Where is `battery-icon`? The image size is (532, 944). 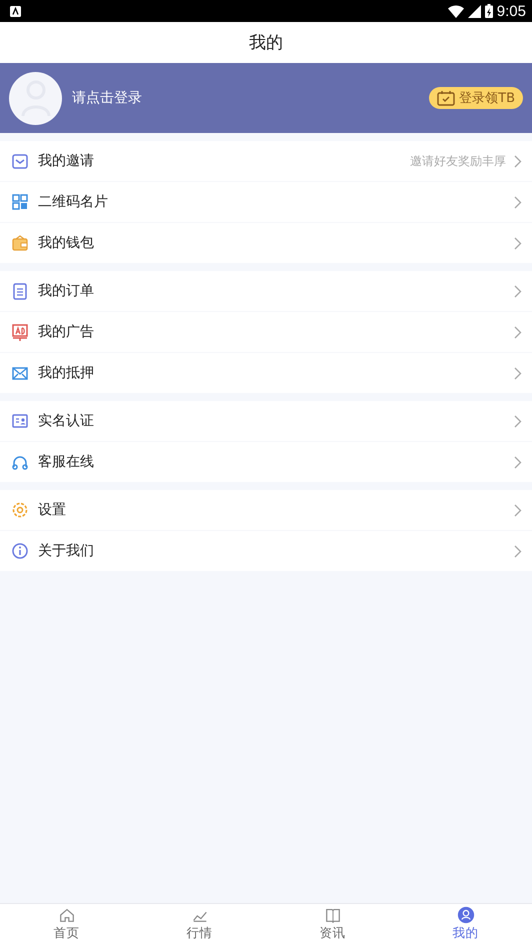 battery-icon is located at coordinates (488, 11).